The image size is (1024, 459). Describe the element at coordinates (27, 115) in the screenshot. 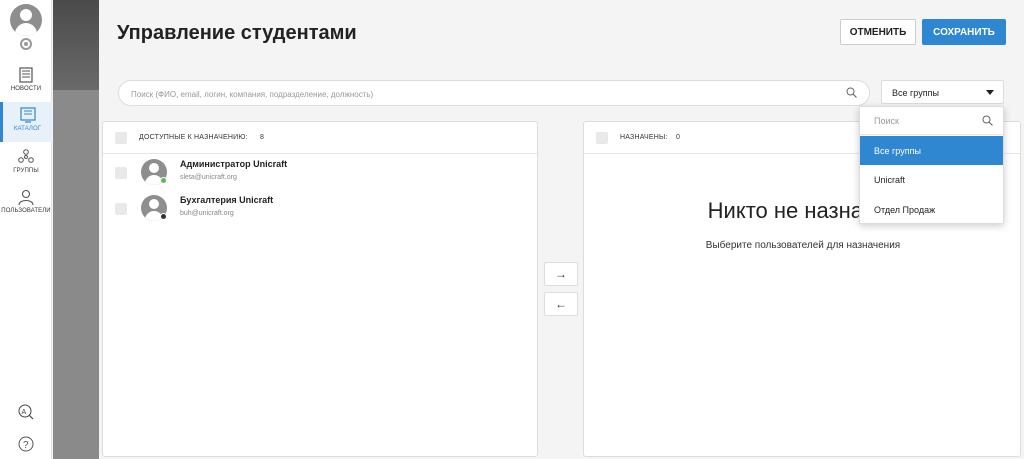

I see `catalog-icon` at that location.